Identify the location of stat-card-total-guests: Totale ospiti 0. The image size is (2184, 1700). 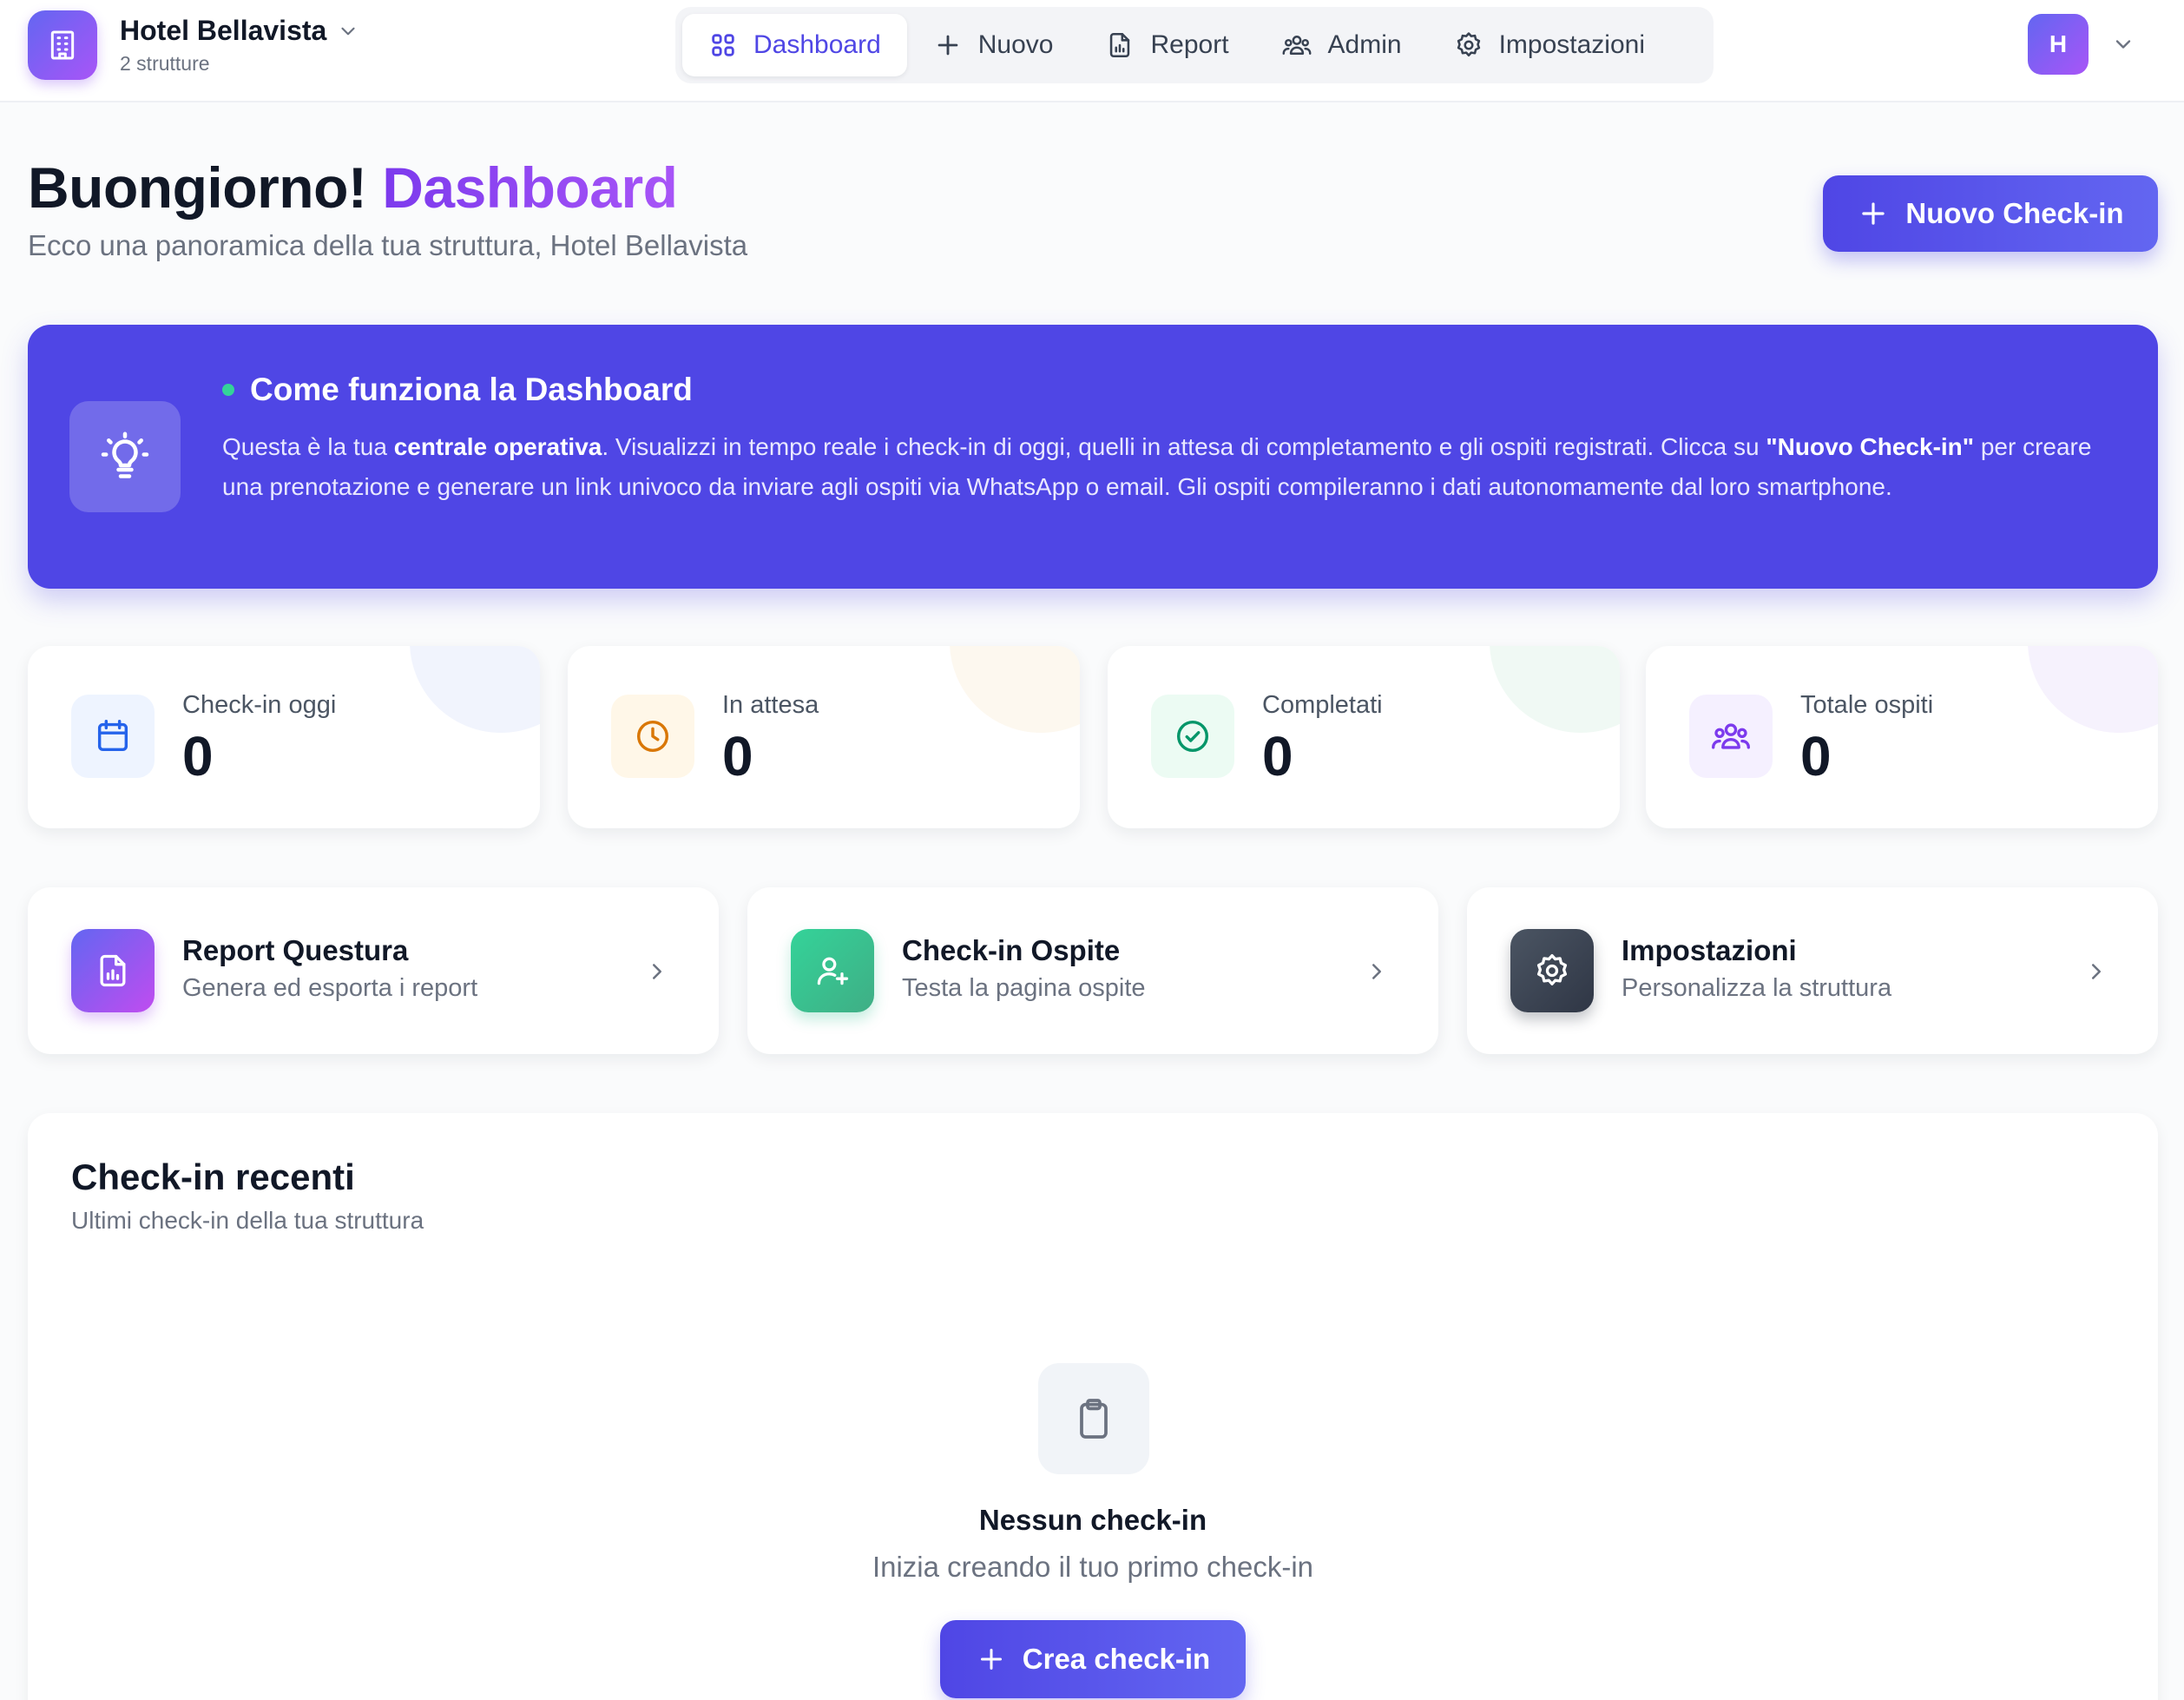
(1902, 737).